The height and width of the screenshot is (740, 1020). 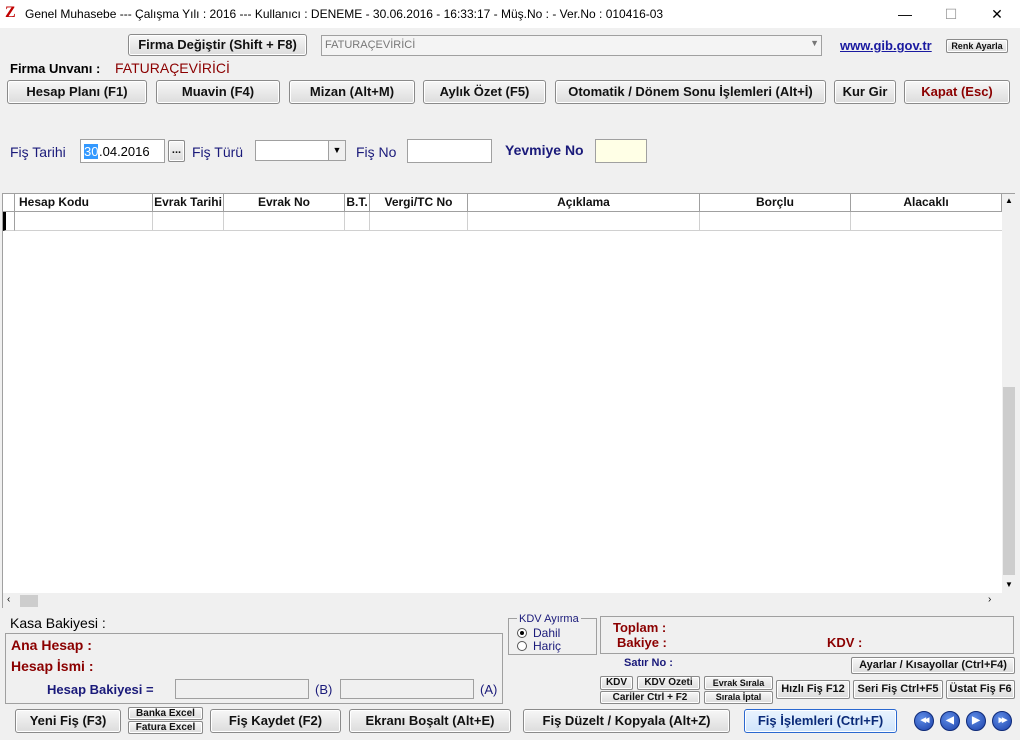 I want to click on col-hesap-kodu: Hesap Kodu, so click(x=84, y=203).